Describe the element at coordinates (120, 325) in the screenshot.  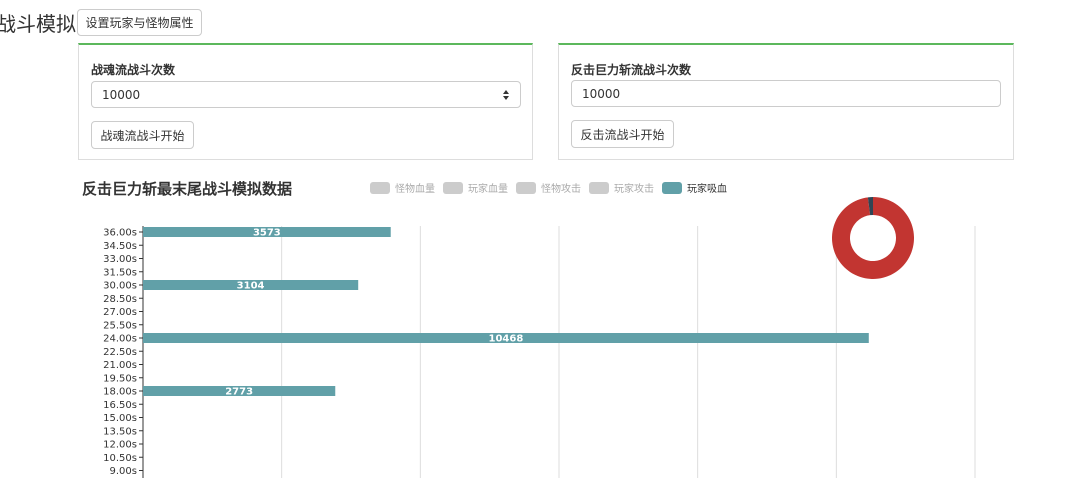
I see `y-tick-label: 25.50s` at that location.